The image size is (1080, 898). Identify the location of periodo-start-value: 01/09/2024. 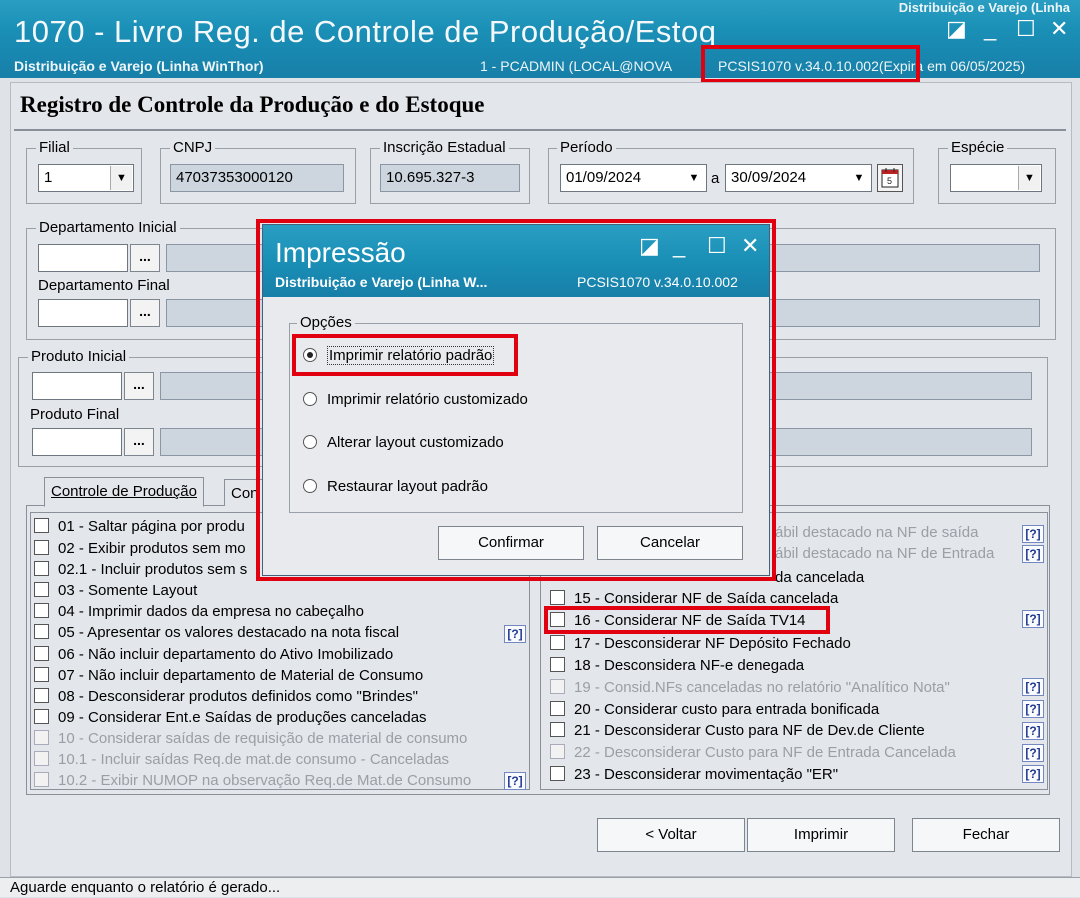
(604, 177).